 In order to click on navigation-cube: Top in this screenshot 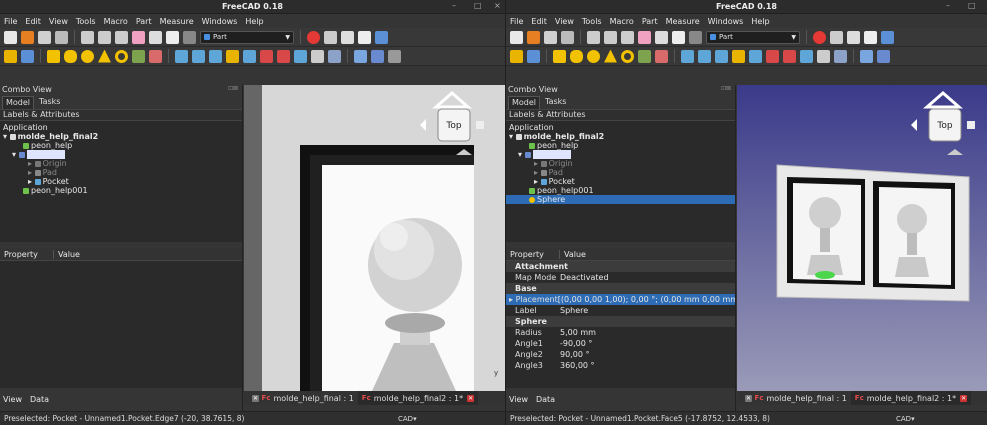, I will do `click(452, 124)`.